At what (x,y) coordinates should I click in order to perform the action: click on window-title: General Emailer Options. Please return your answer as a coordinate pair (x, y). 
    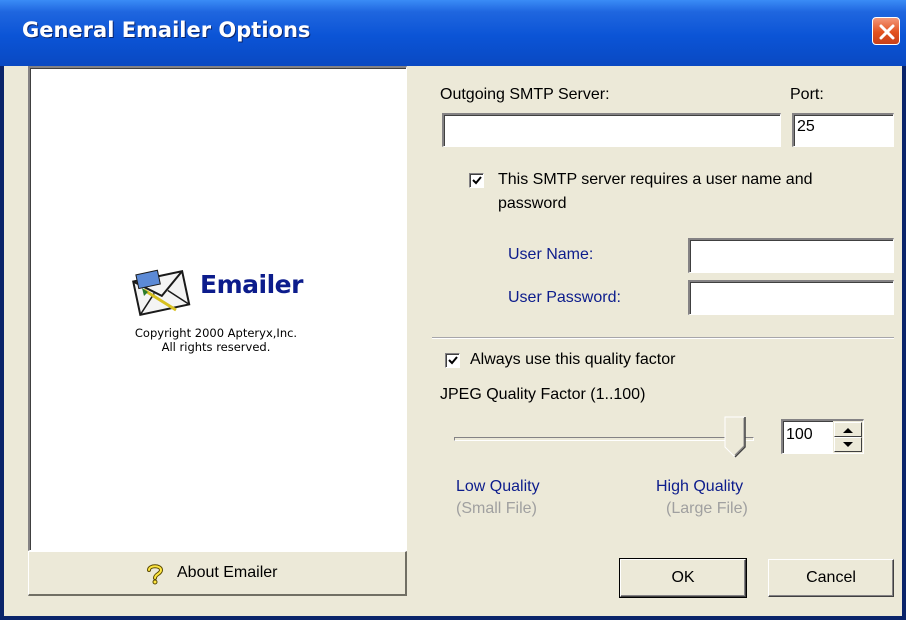
    Looking at the image, I should click on (166, 30).